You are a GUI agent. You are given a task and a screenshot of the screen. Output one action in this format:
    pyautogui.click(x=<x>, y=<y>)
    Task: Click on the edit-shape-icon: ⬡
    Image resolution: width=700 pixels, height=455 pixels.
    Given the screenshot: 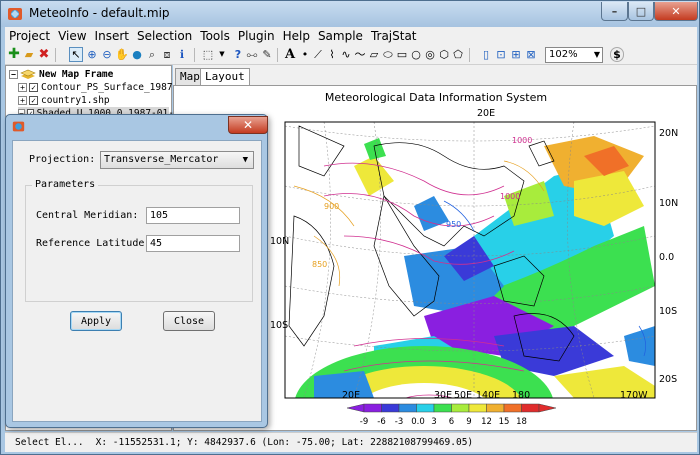 What is the action you would take?
    pyautogui.click(x=444, y=54)
    